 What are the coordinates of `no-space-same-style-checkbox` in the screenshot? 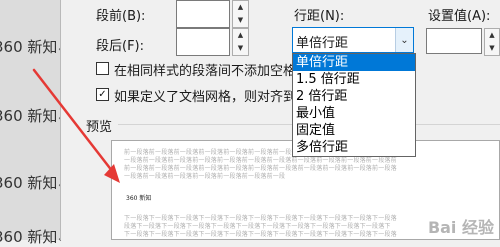 It's located at (102, 68).